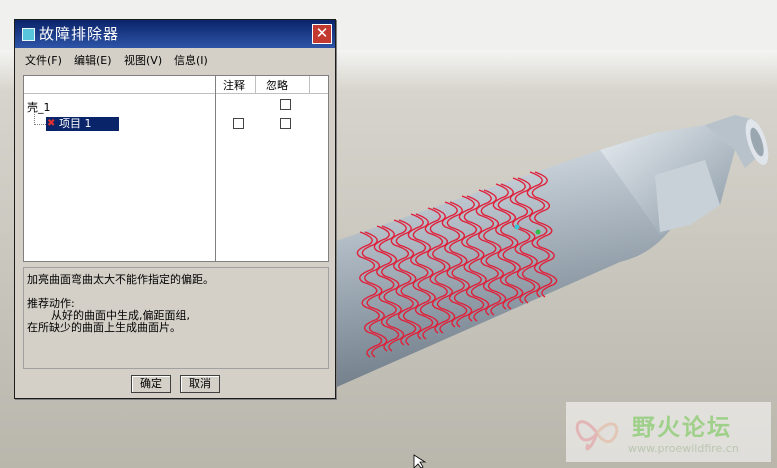  Describe the element at coordinates (538, 232) in the screenshot. I see `pick-point-marker` at that location.